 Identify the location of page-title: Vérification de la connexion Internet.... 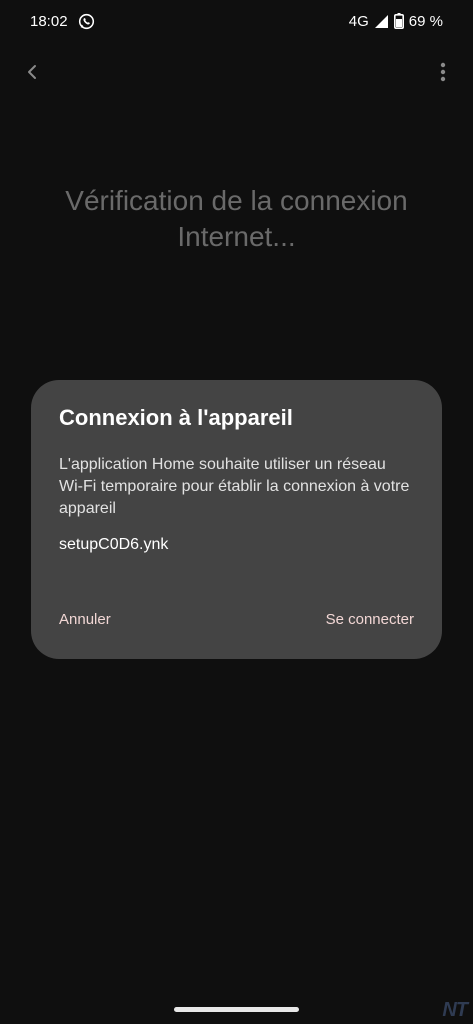
(236, 218).